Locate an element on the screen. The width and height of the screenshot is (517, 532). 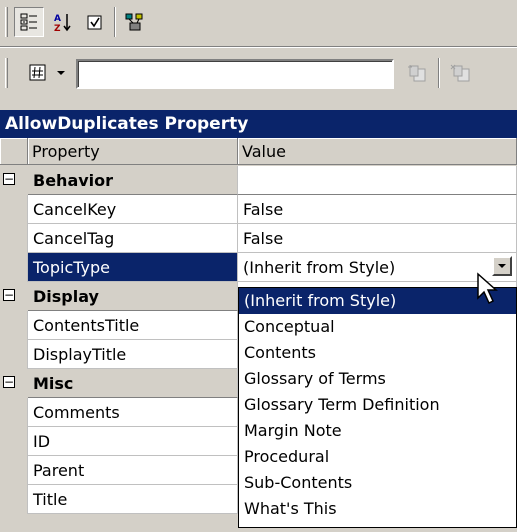
toolbar-object is located at coordinates (258, 73).